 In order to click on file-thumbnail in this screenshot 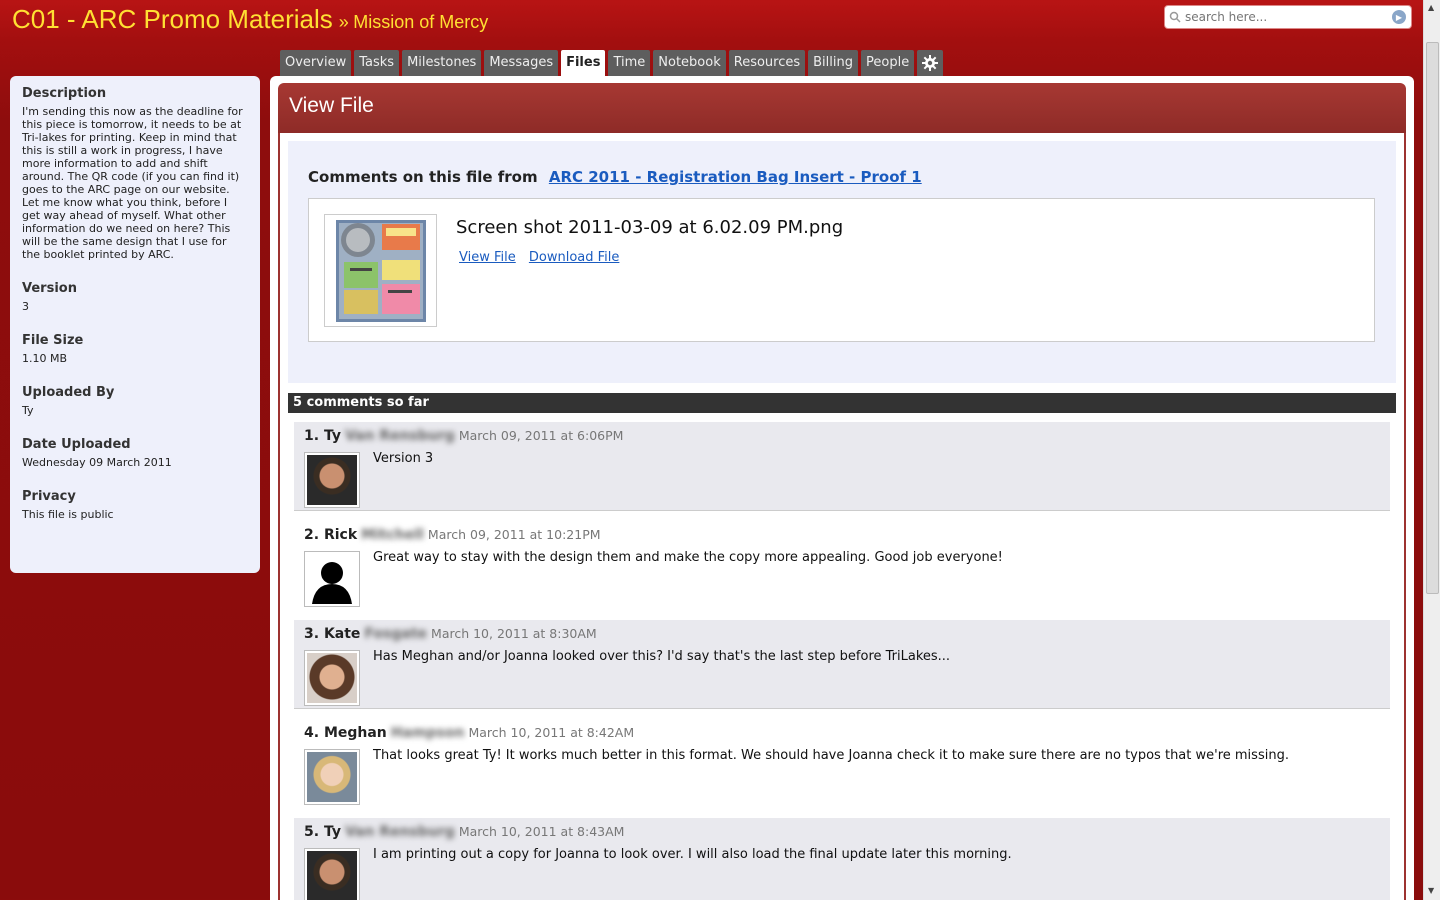, I will do `click(380, 270)`.